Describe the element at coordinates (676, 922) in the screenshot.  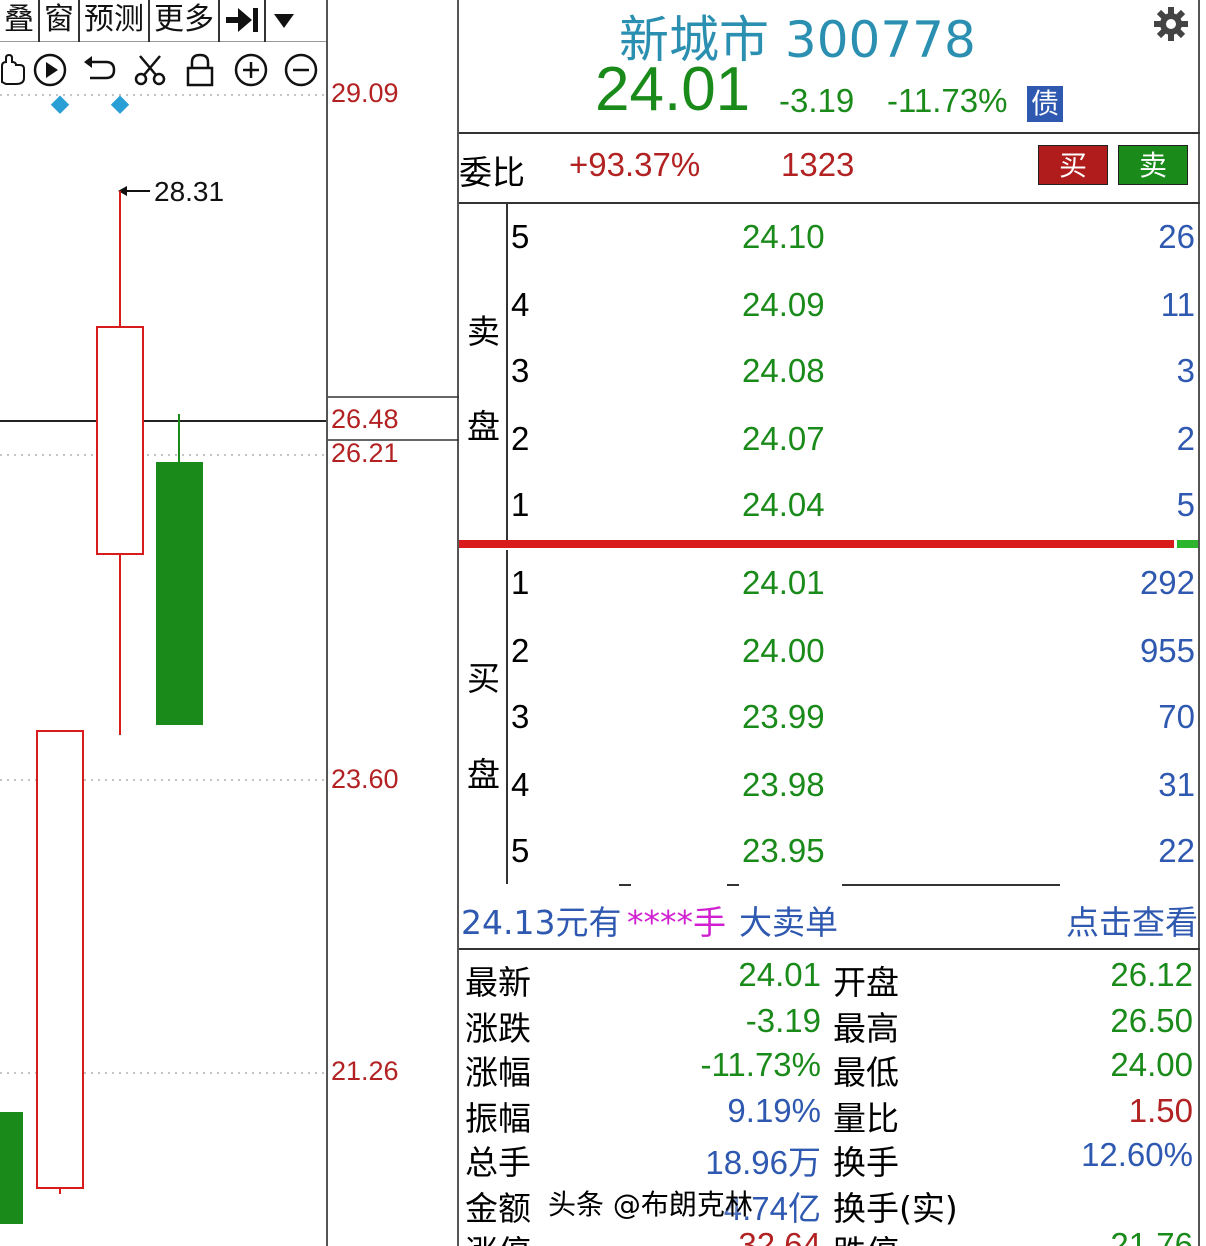
I see `big-order-hands: ****手` at that location.